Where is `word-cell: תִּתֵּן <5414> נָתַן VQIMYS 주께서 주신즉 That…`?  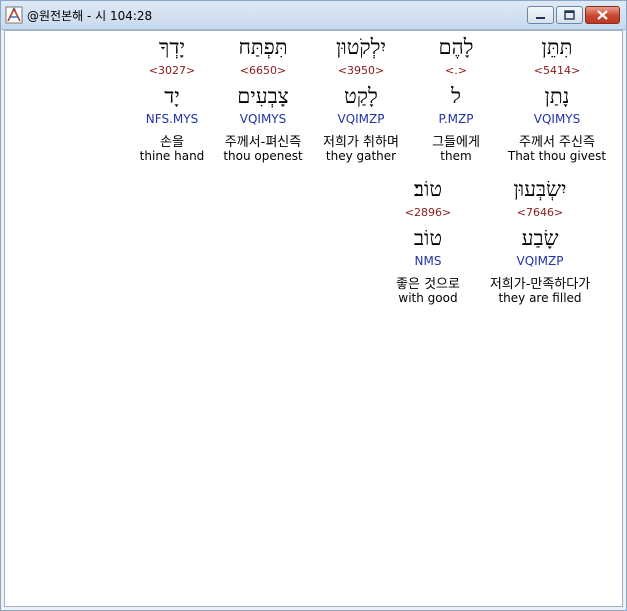 word-cell: תִּתֵּן <5414> נָתַן VQIMYS 주께서 주신즉 That… is located at coordinates (557, 101).